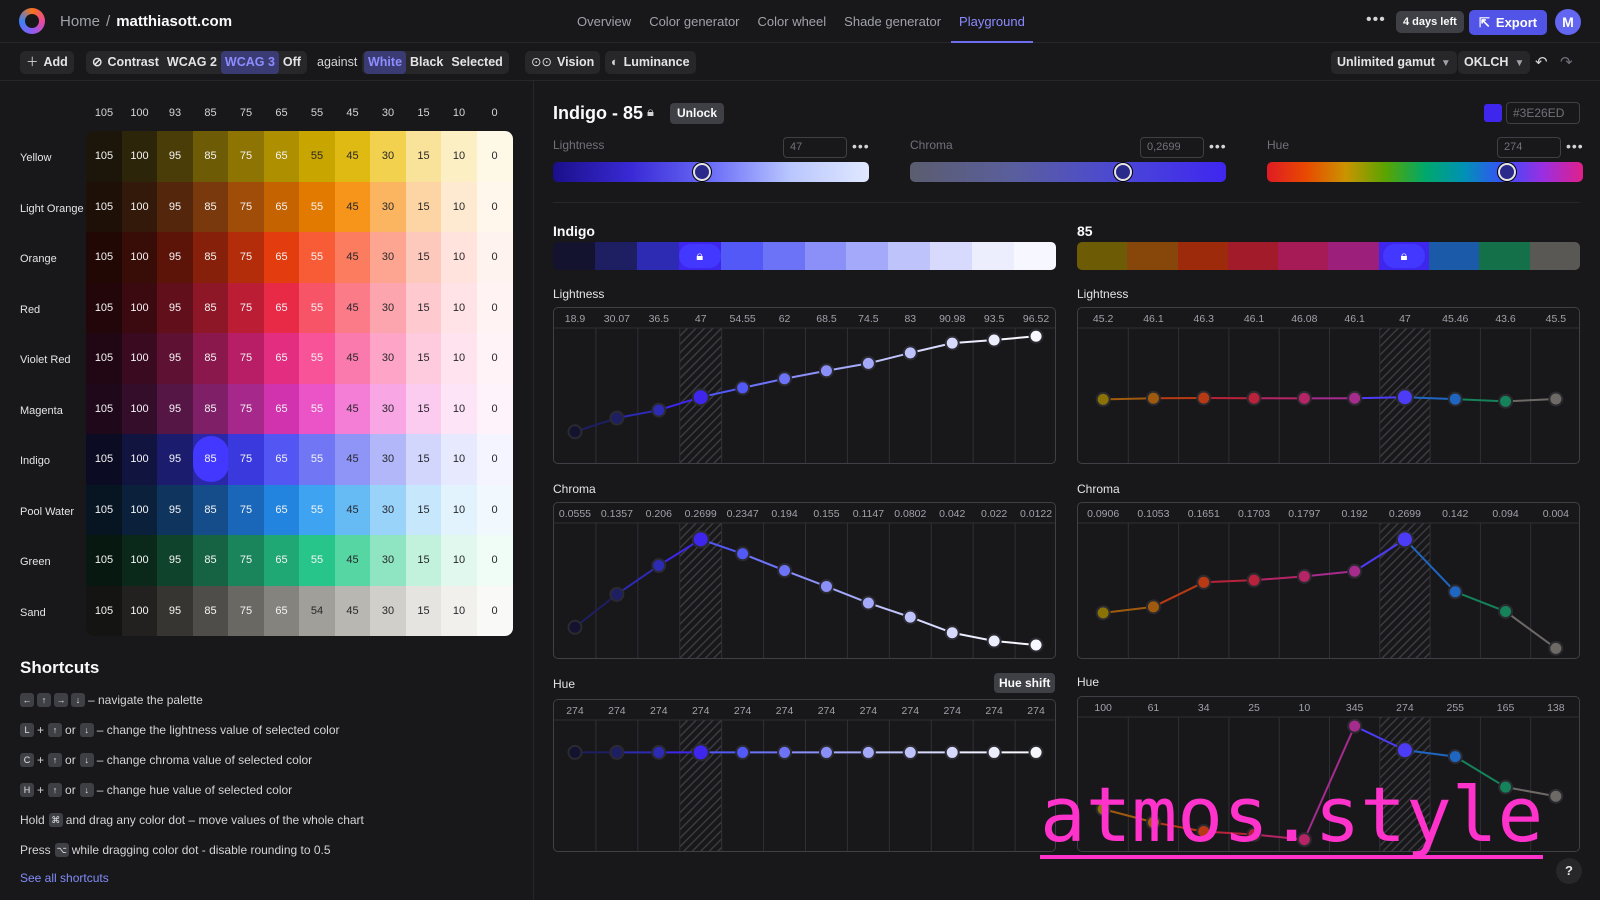 The width and height of the screenshot is (1600, 900). I want to click on add-button: ＋ Add, so click(47, 62).